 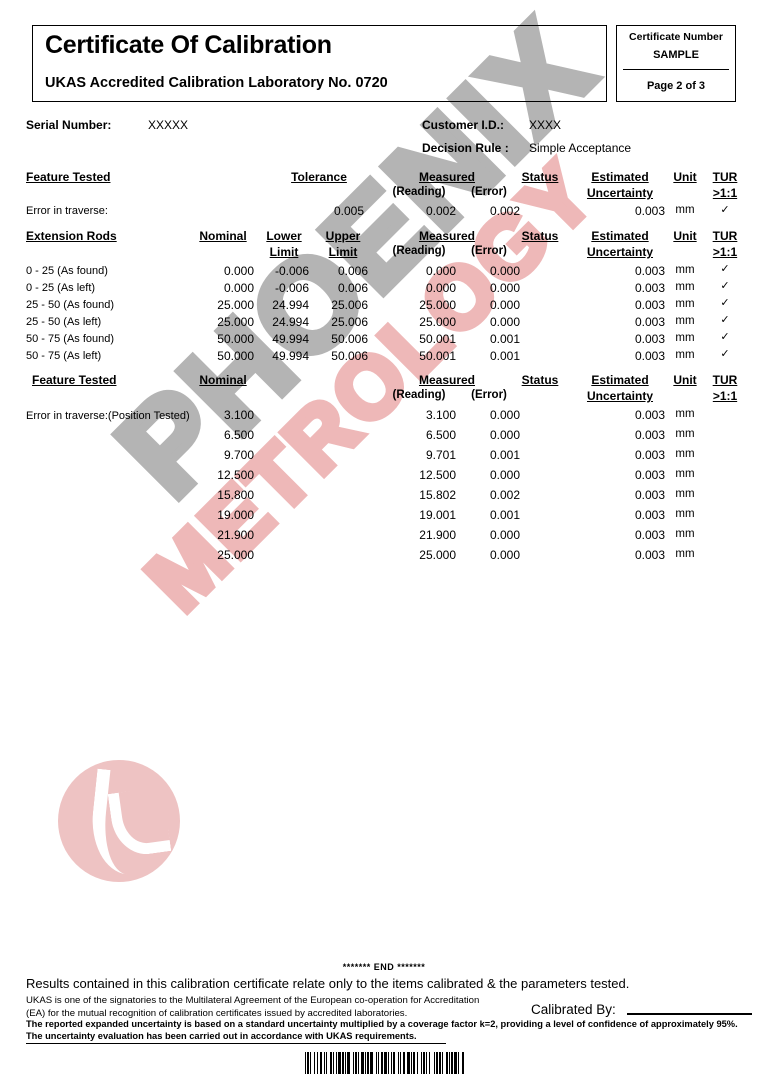 I want to click on table3-header-reading: (Reading), so click(x=419, y=395).